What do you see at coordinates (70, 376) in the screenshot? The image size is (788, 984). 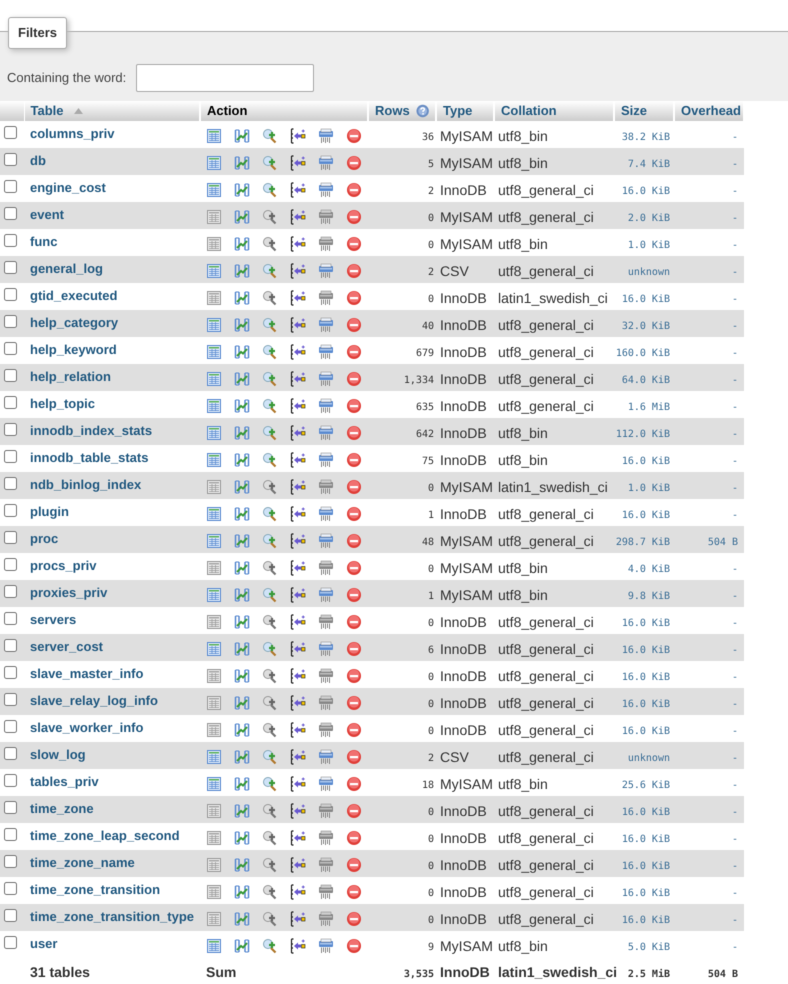 I see `table-name-link: help_relation` at bounding box center [70, 376].